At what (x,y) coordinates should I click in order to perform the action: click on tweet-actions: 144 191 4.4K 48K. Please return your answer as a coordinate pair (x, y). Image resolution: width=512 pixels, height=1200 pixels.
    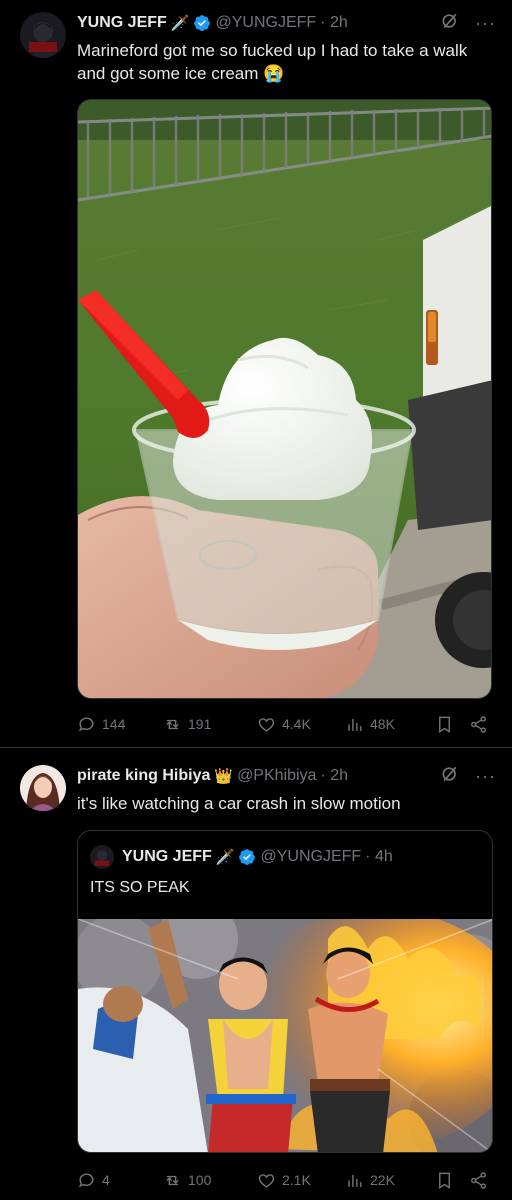
    Looking at the image, I should click on (284, 724).